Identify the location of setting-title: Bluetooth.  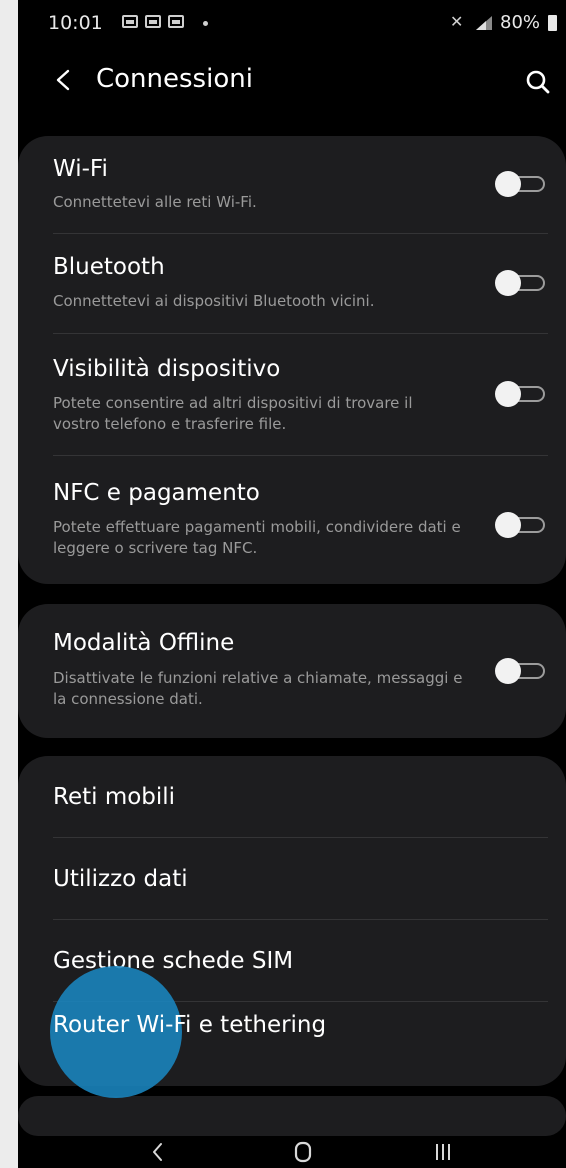
(109, 267).